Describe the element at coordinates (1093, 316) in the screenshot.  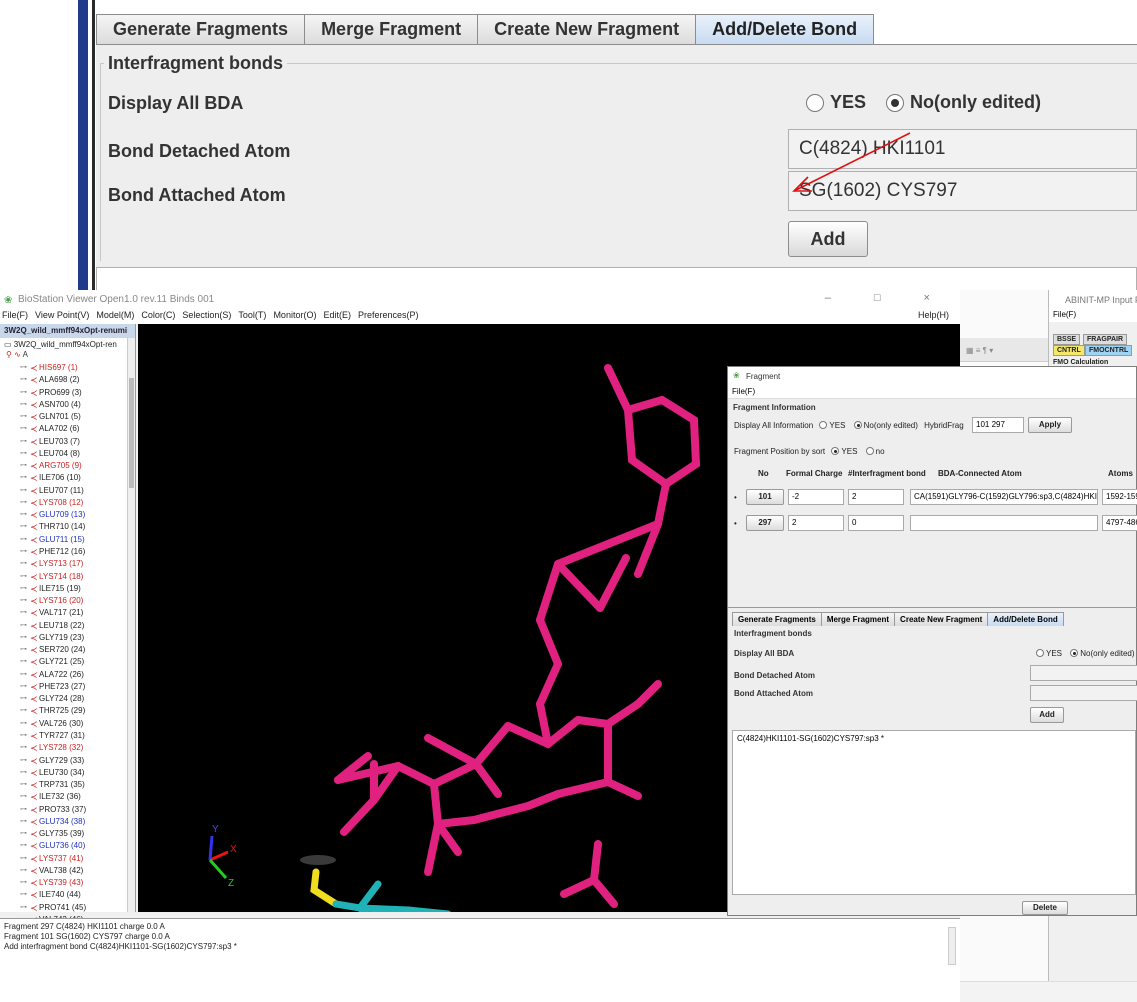
I see `abinit-menu-file: File(F)` at that location.